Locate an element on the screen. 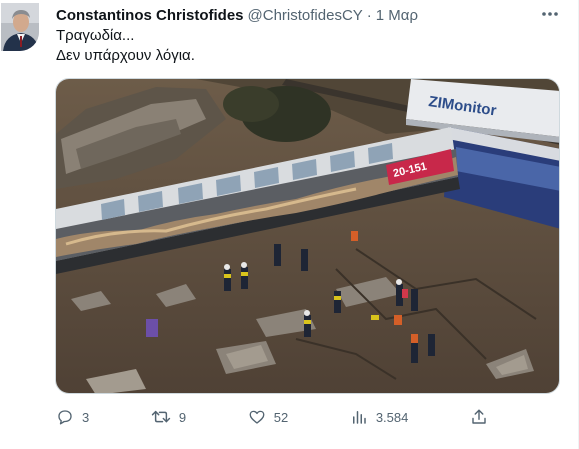  reply-icon is located at coordinates (65, 417).